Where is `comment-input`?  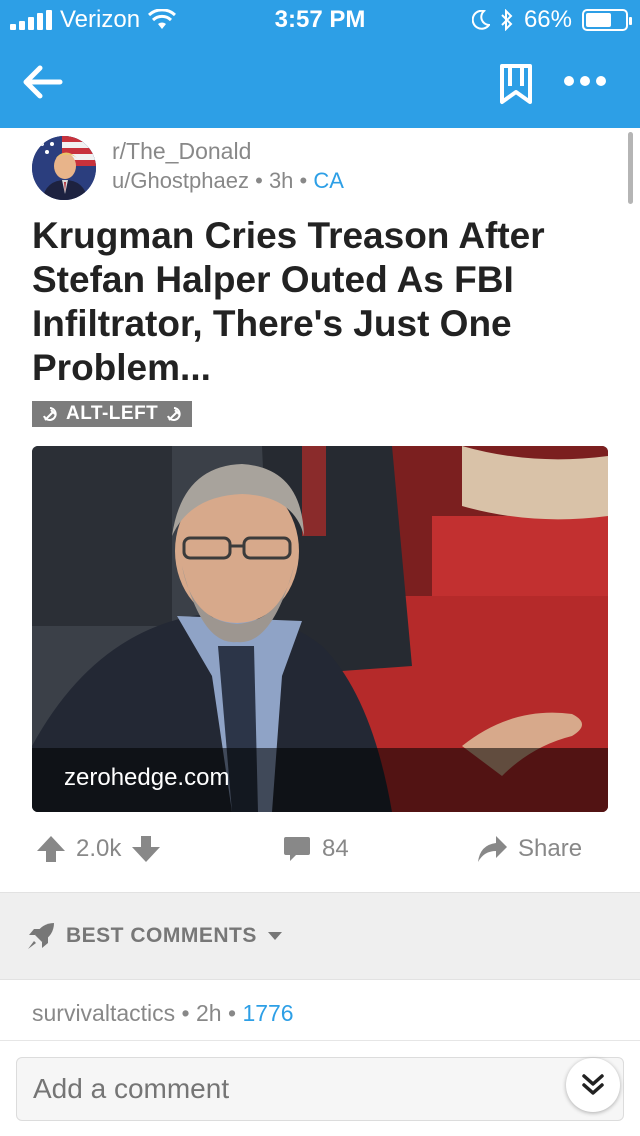 comment-input is located at coordinates (320, 1089).